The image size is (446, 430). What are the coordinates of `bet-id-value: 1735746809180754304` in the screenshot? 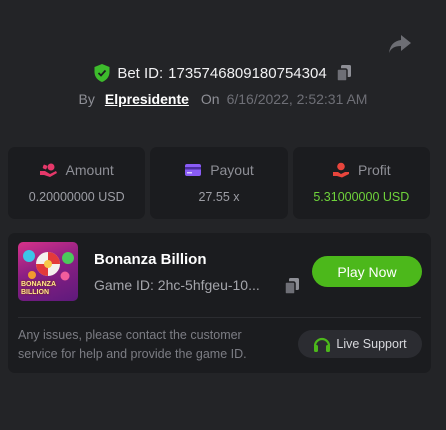 It's located at (247, 73).